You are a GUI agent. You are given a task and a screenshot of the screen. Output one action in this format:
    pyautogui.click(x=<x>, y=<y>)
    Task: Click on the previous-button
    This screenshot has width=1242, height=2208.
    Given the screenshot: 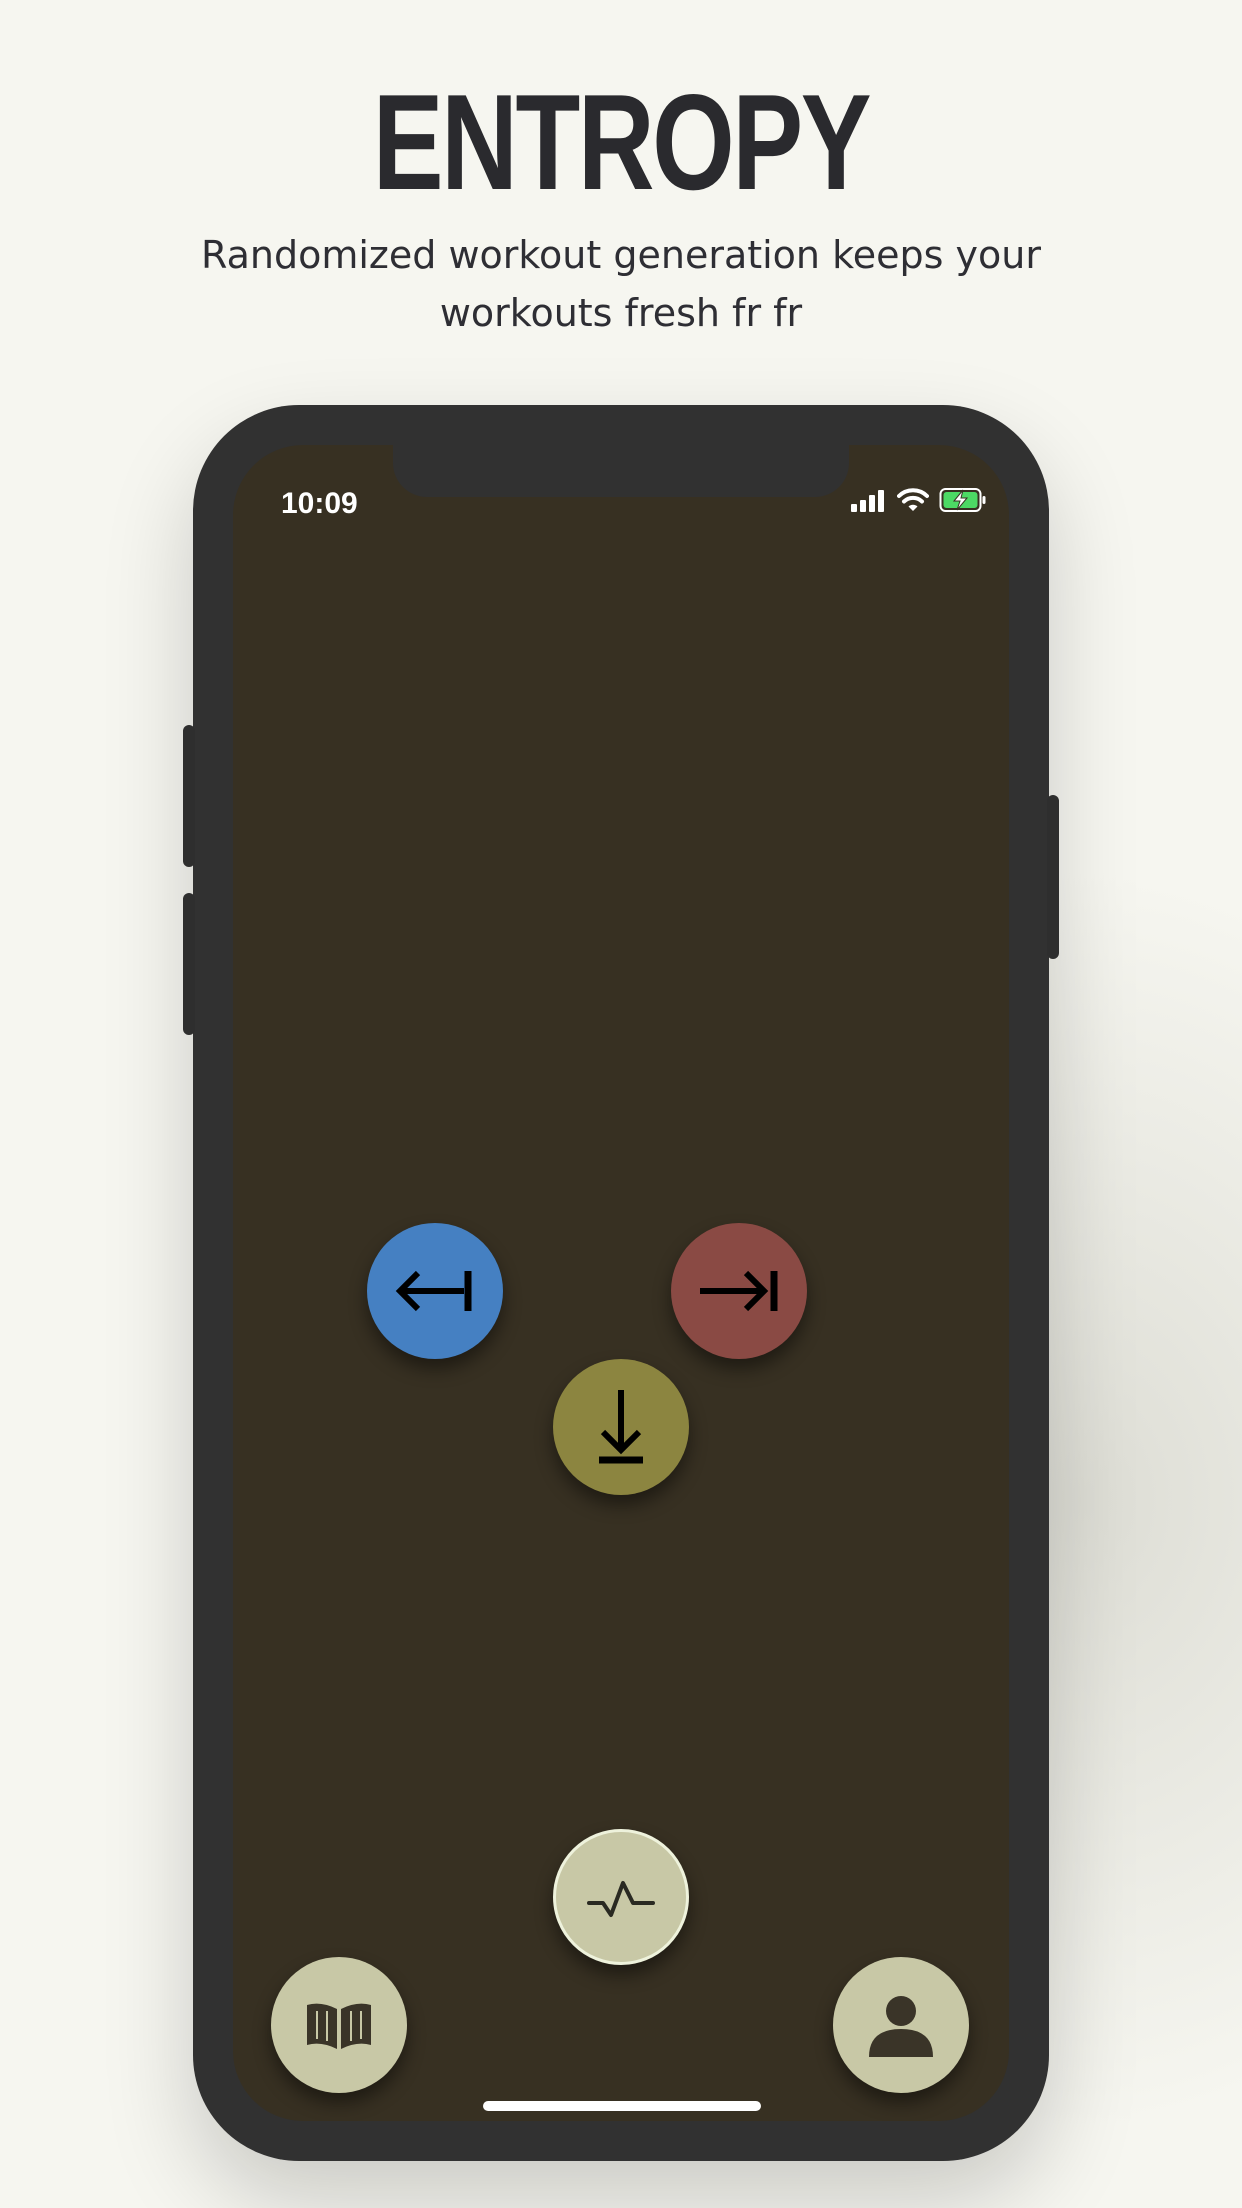 What is the action you would take?
    pyautogui.click(x=435, y=1291)
    